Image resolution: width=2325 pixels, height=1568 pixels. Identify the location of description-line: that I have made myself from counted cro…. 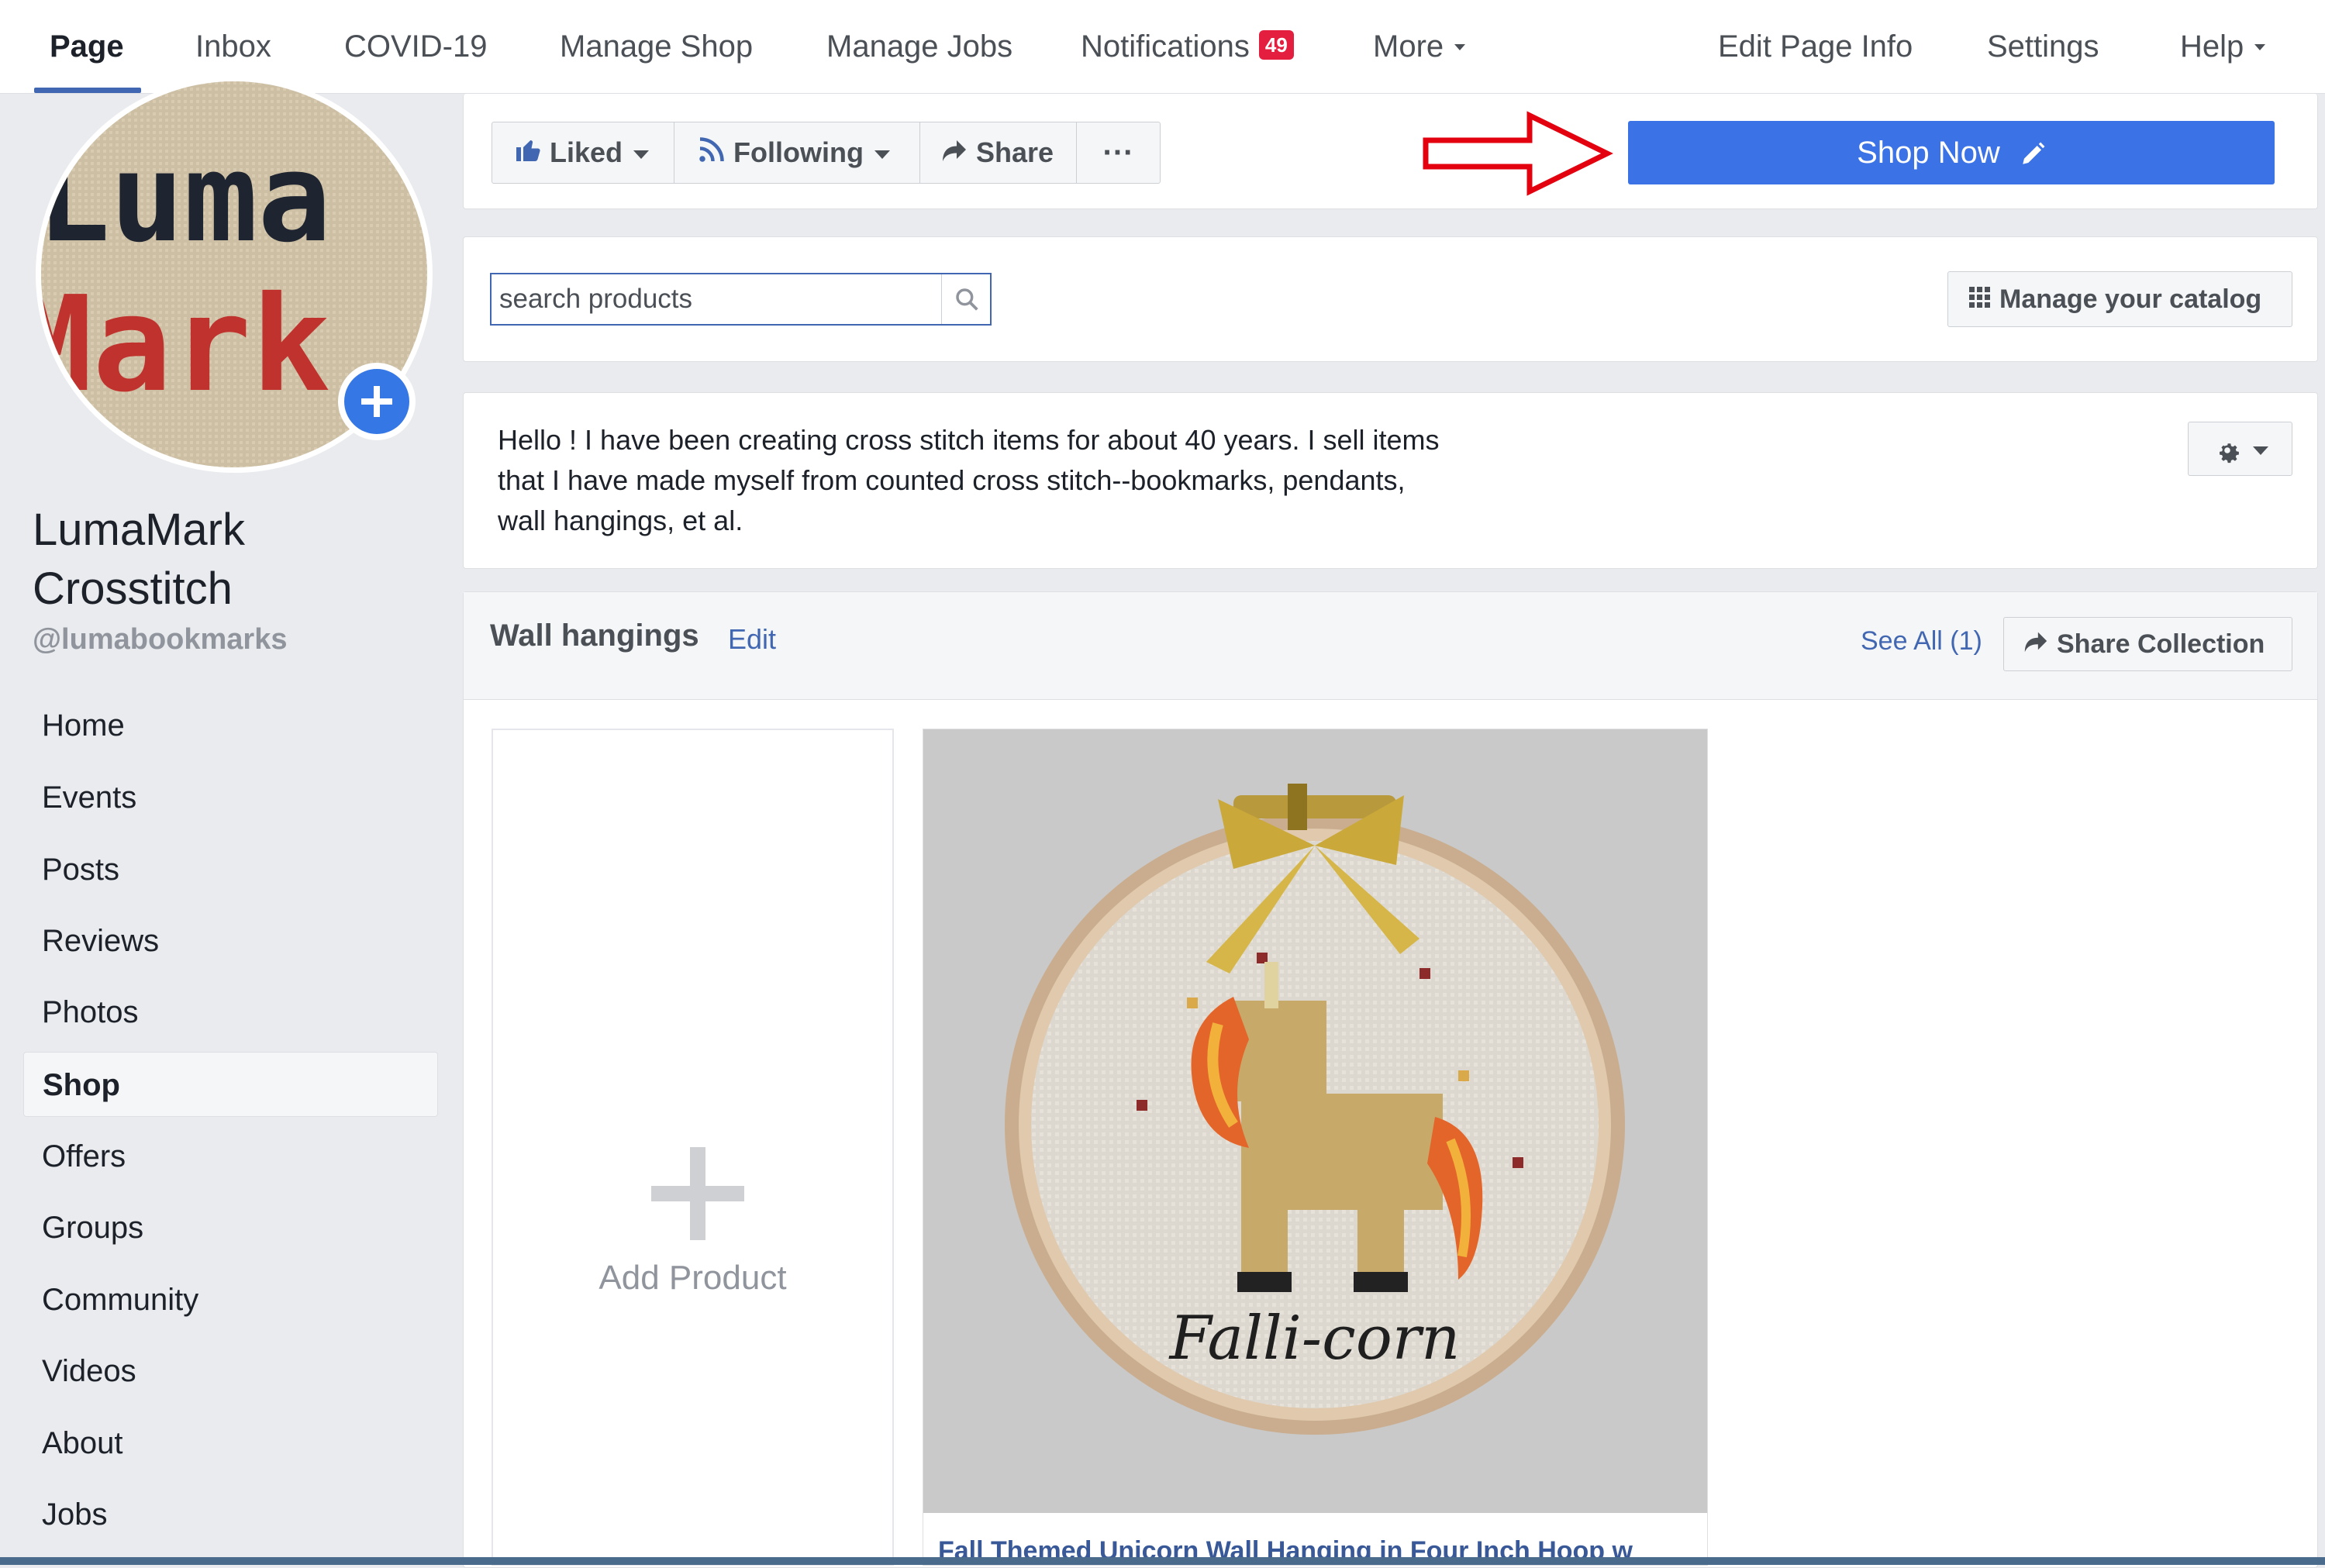
(952, 480).